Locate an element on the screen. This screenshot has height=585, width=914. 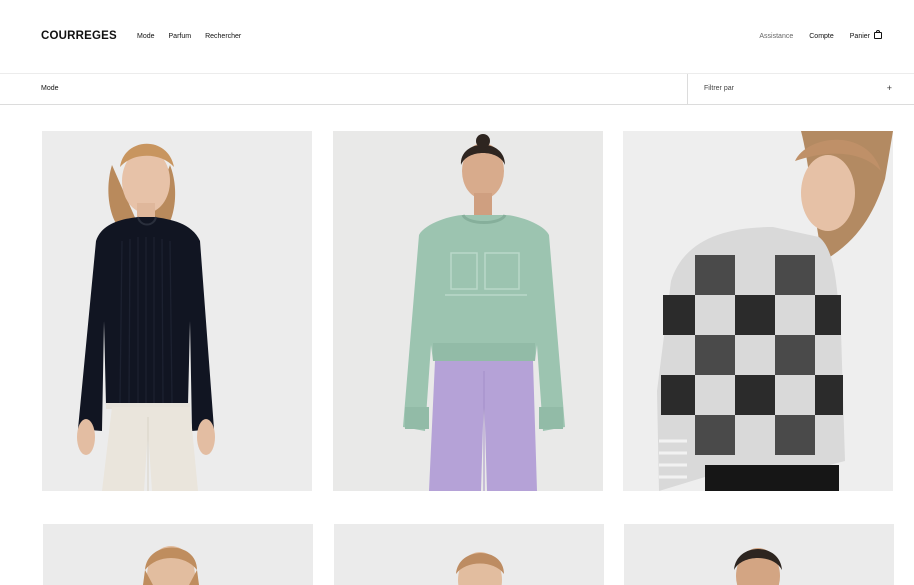
nav-mode: Mode is located at coordinates (146, 36).